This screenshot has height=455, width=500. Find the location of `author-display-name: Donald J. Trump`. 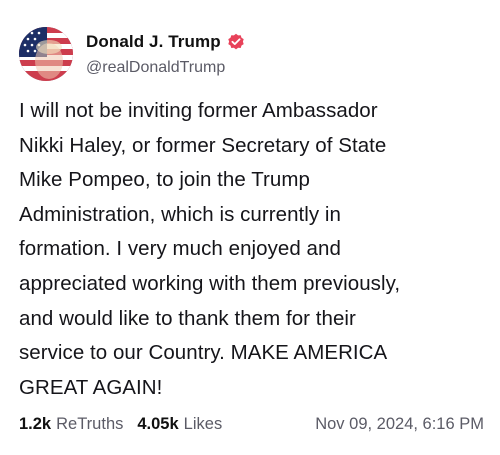

author-display-name: Donald J. Trump is located at coordinates (153, 42).